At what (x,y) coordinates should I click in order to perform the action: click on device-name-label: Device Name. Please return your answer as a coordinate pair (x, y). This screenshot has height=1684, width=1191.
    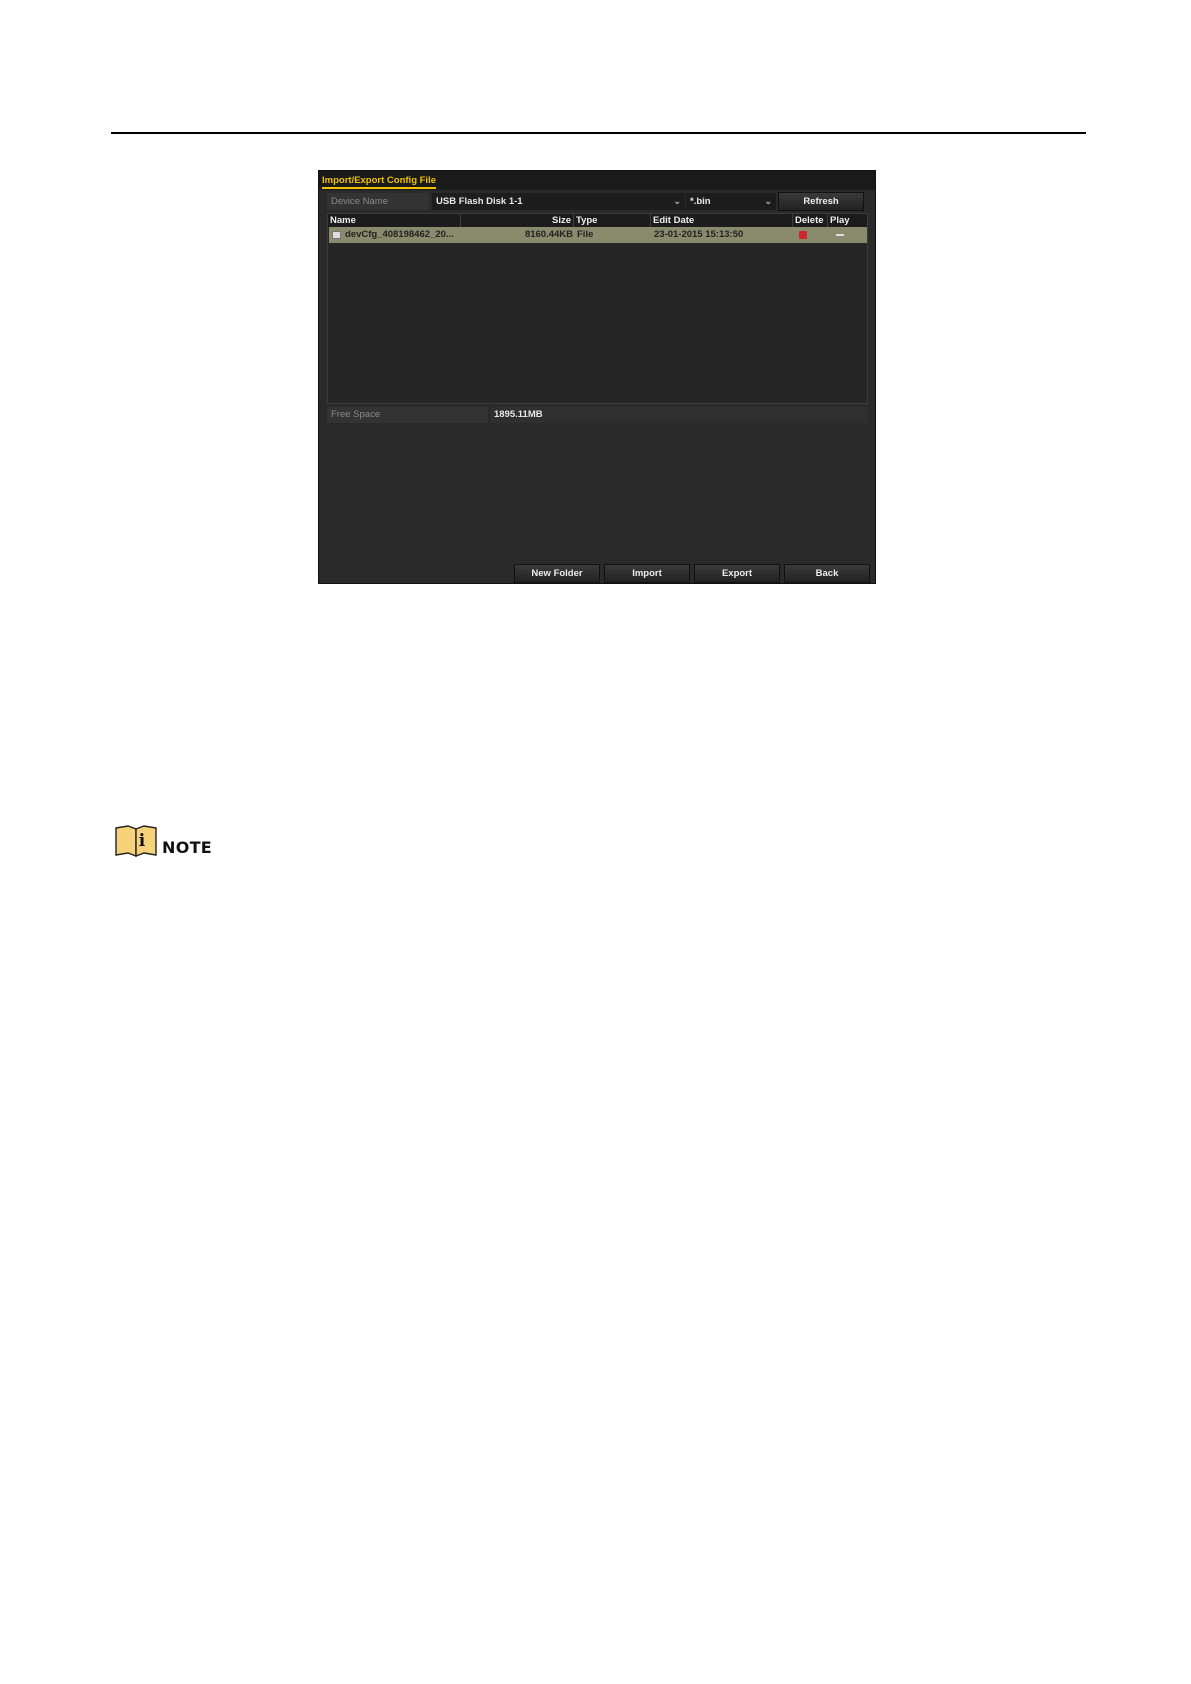
    Looking at the image, I should click on (378, 201).